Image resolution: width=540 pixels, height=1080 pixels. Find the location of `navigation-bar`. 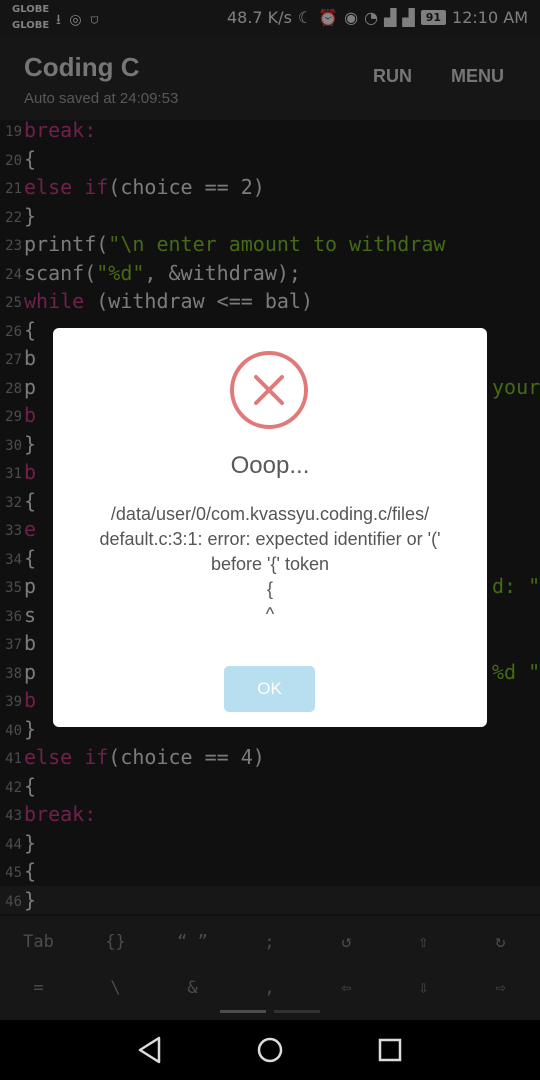

navigation-bar is located at coordinates (270, 1050).